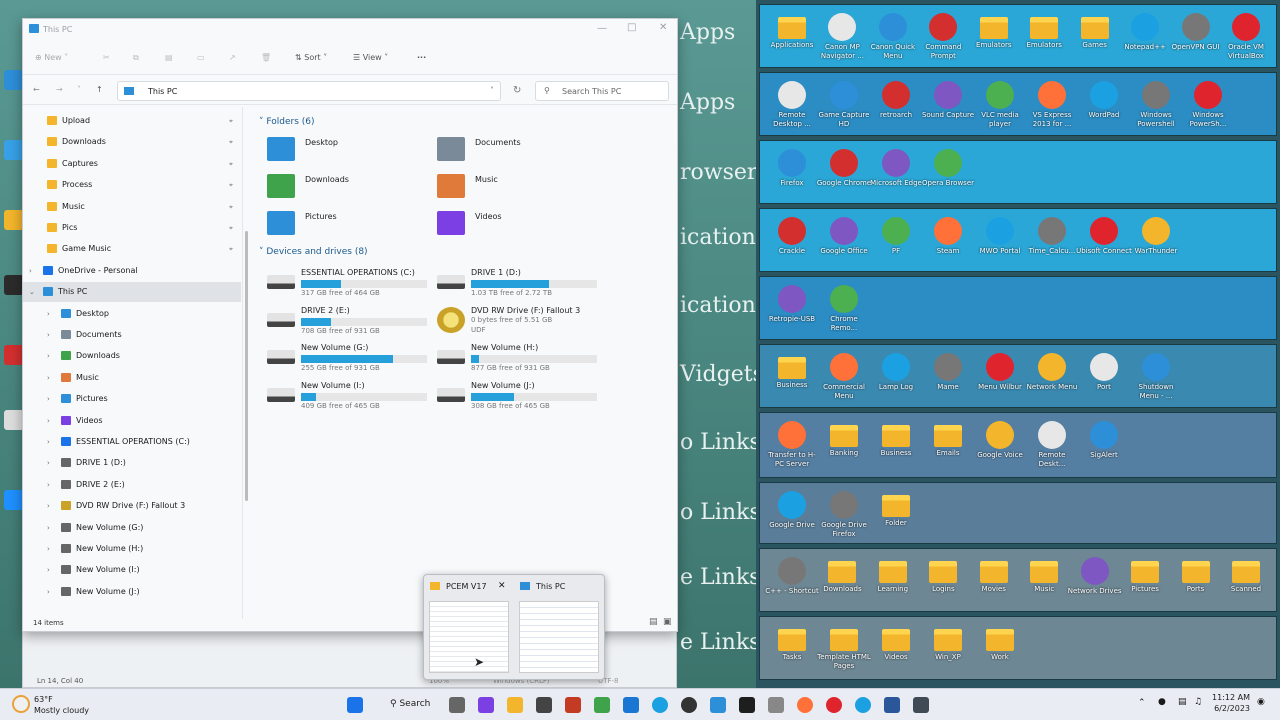 This screenshot has width=1280, height=720. Describe the element at coordinates (631, 705) in the screenshot. I see `mail-icon` at that location.